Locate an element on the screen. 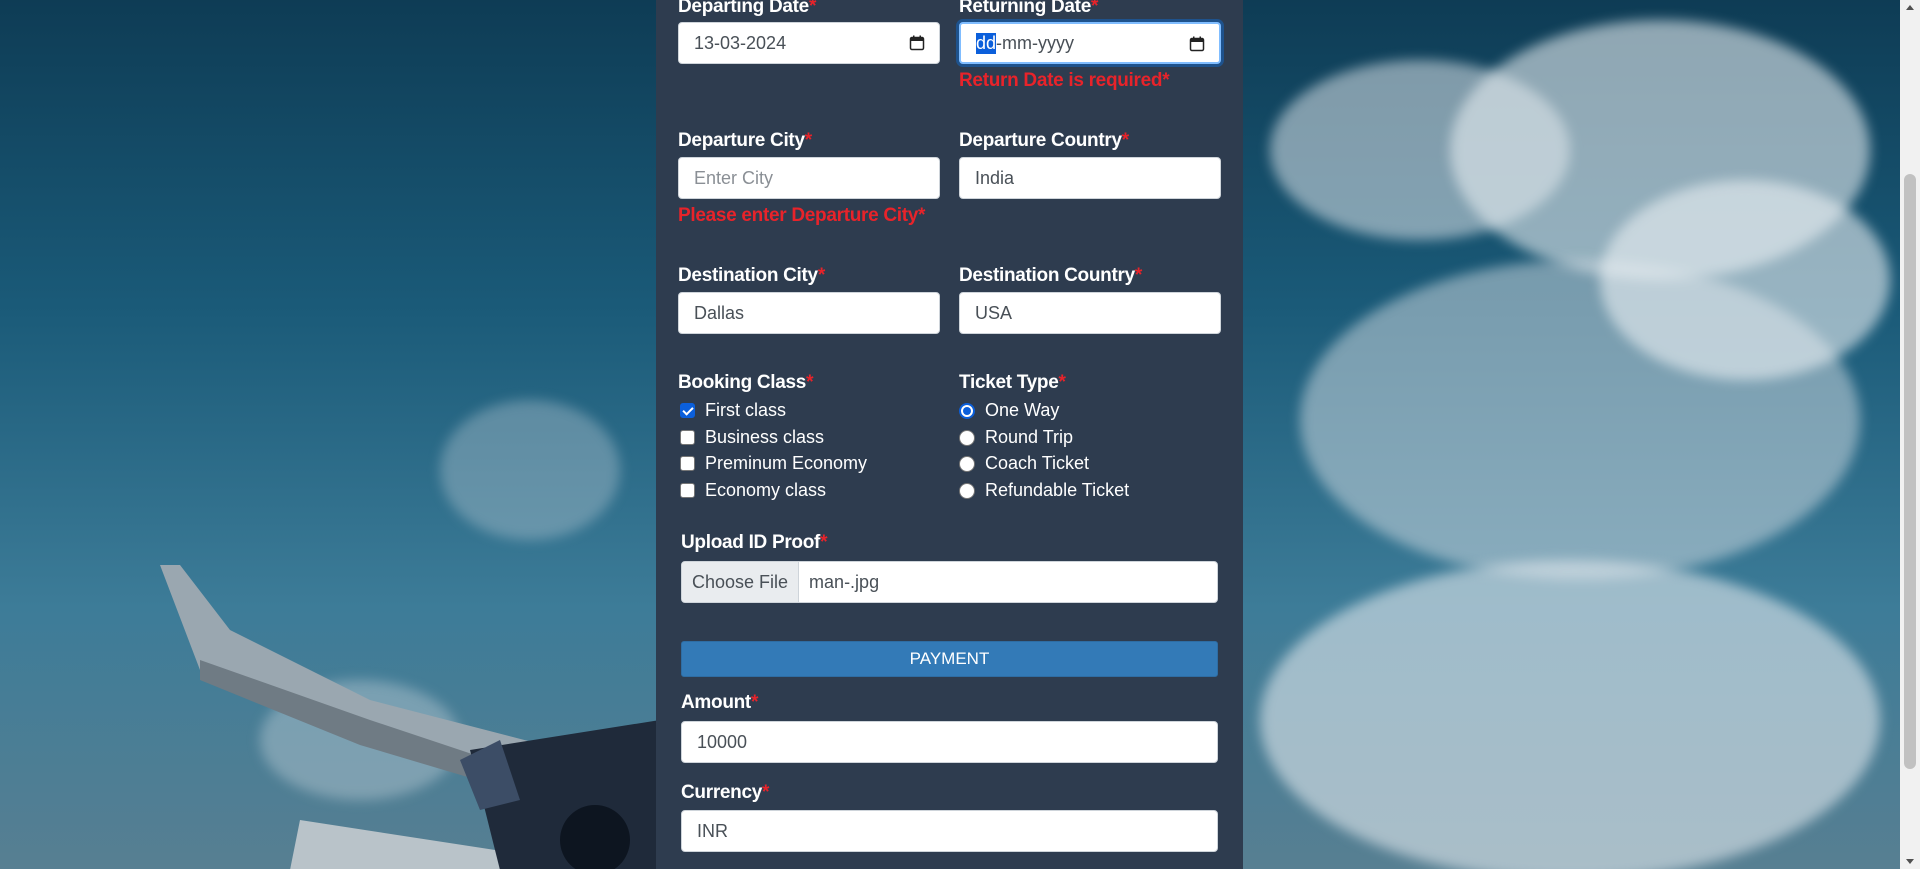 Image resolution: width=1920 pixels, height=869 pixels. booking-class-premium-economy: Preminum Economy is located at coordinates (773, 463).